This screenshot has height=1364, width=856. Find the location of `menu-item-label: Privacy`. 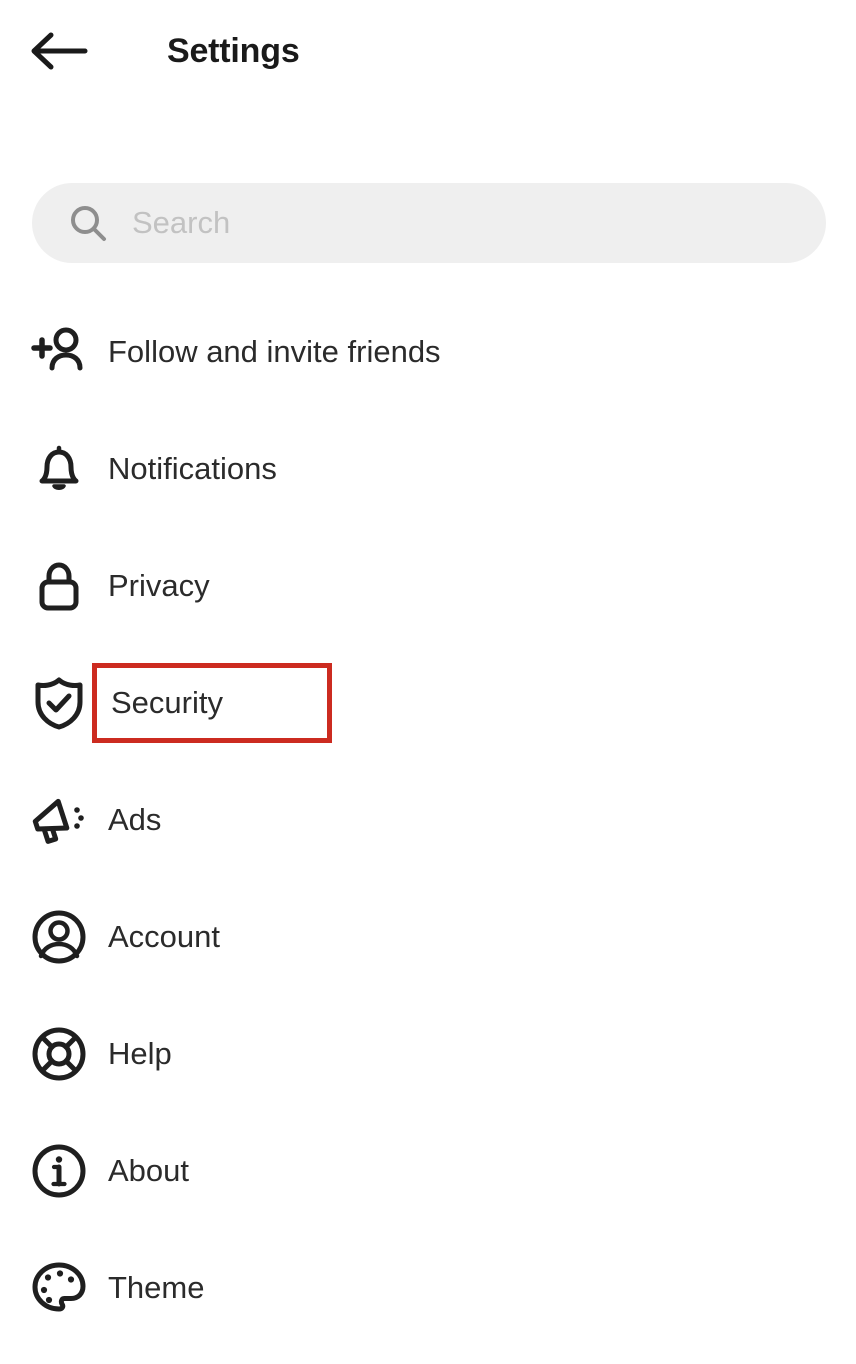

menu-item-label: Privacy is located at coordinates (159, 585).